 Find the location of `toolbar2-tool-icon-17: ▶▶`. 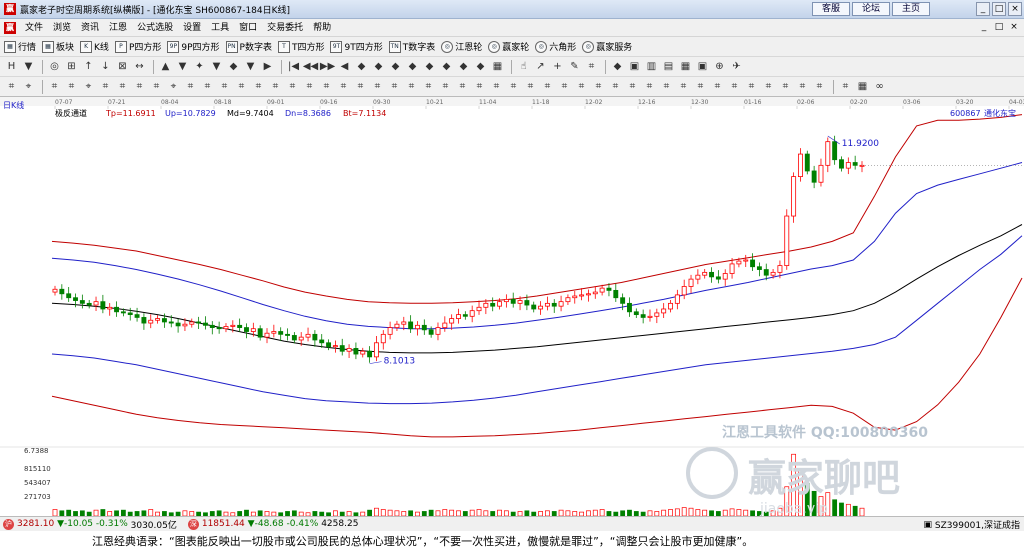

toolbar2-tool-icon-17: ▶▶ is located at coordinates (327, 66).